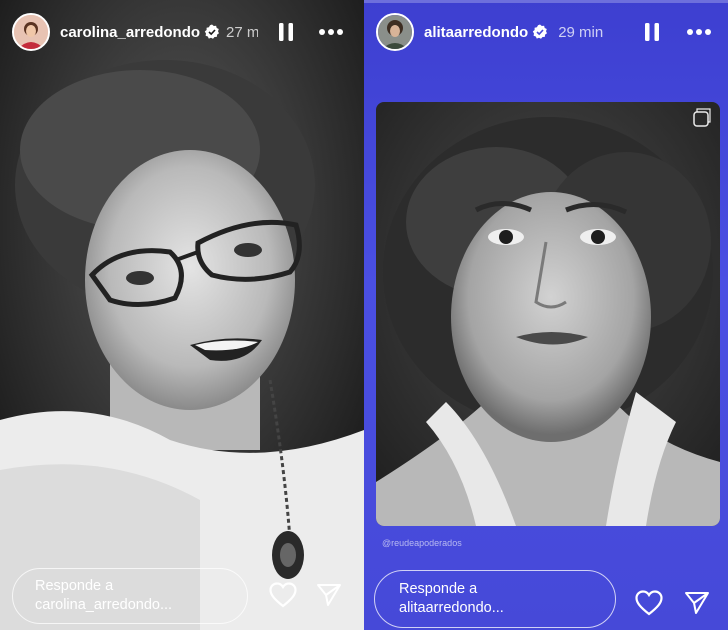  I want to click on username: alitaarredondo, so click(476, 32).